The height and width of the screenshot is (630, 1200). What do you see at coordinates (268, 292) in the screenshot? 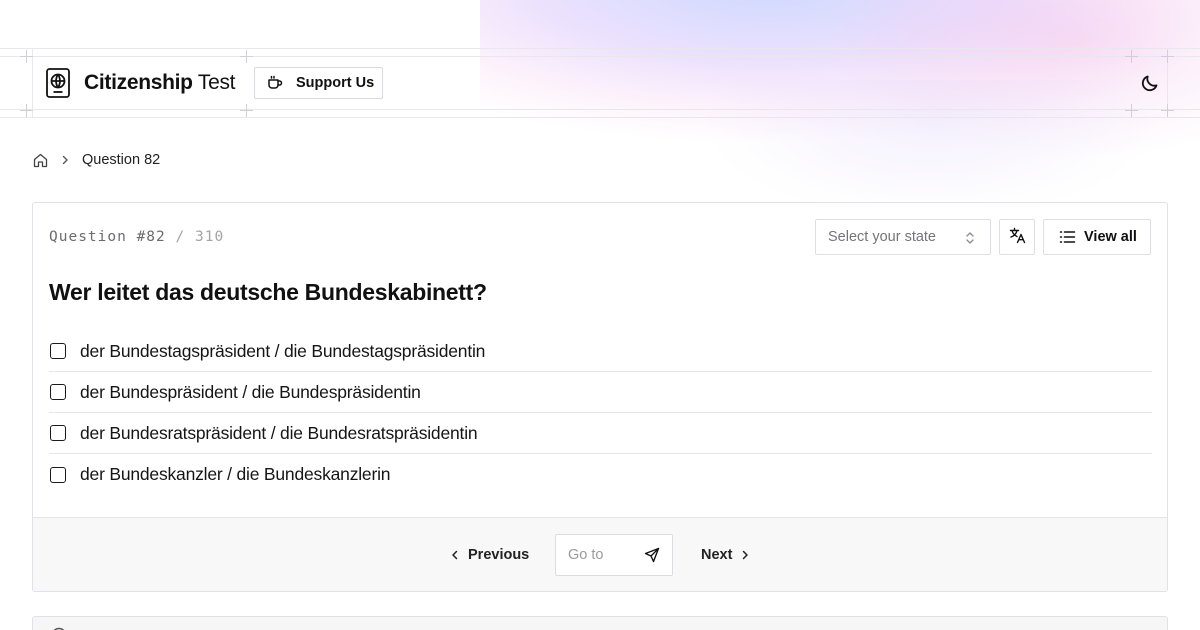
I see `question-text: Wer leitet das deutsche Bundeskabinett?` at bounding box center [268, 292].